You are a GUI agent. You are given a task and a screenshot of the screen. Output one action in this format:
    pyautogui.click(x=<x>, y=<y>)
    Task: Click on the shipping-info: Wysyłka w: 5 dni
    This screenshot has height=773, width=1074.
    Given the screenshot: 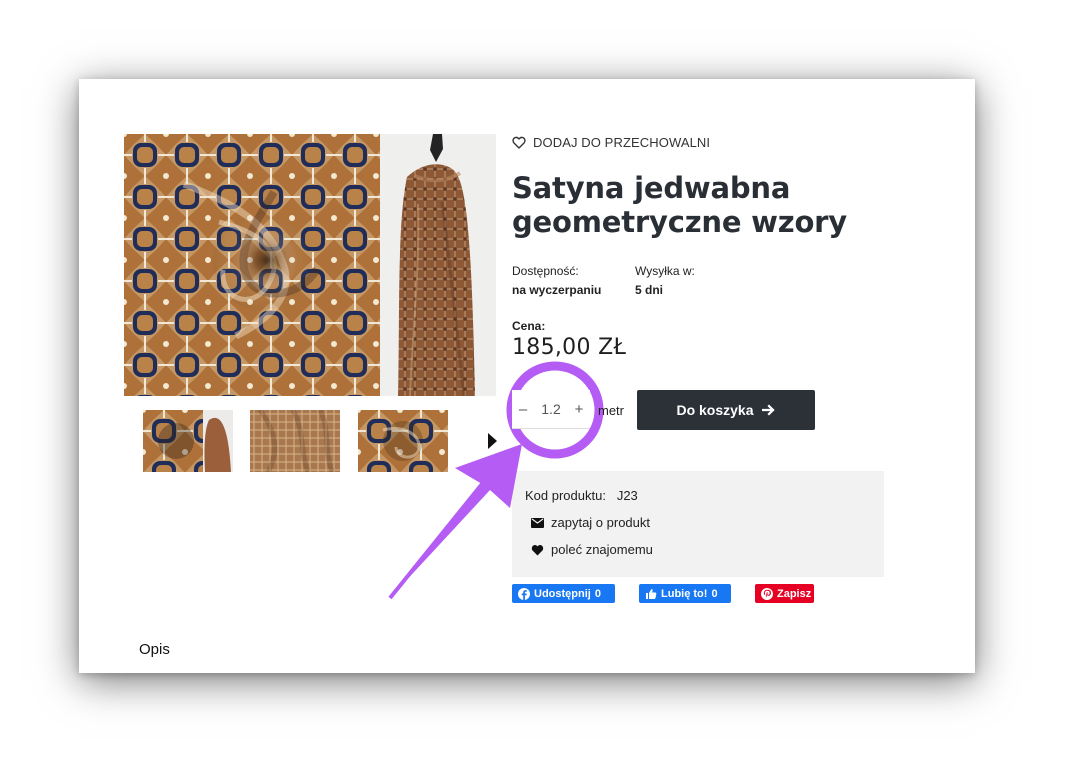 What is the action you would take?
    pyautogui.click(x=665, y=281)
    